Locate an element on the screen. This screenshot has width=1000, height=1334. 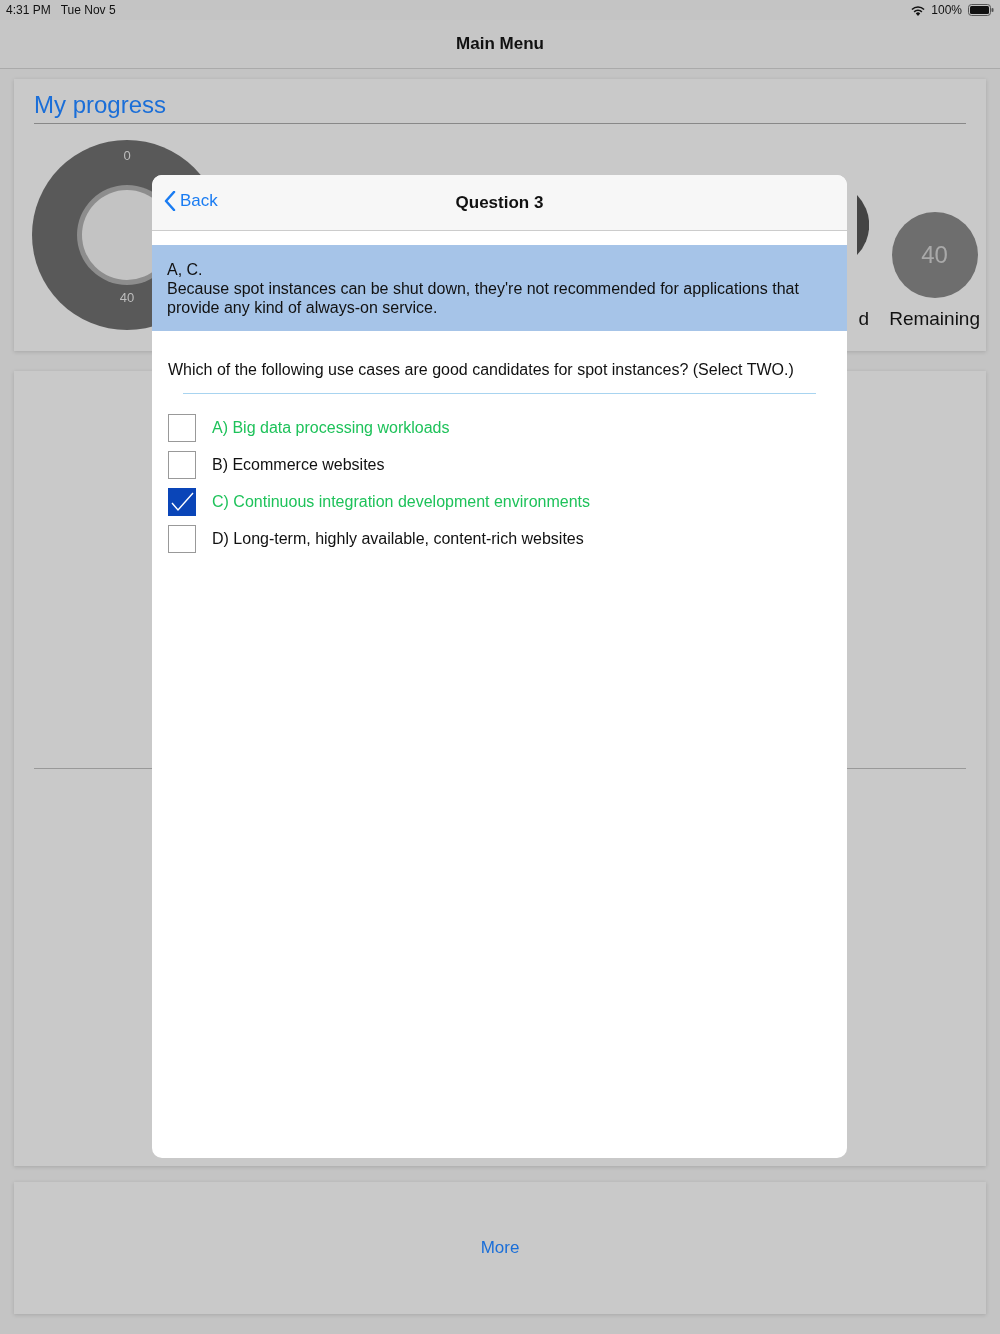
option-label: D) Long-term, highly available, content-rich websites is located at coordinates (398, 539).